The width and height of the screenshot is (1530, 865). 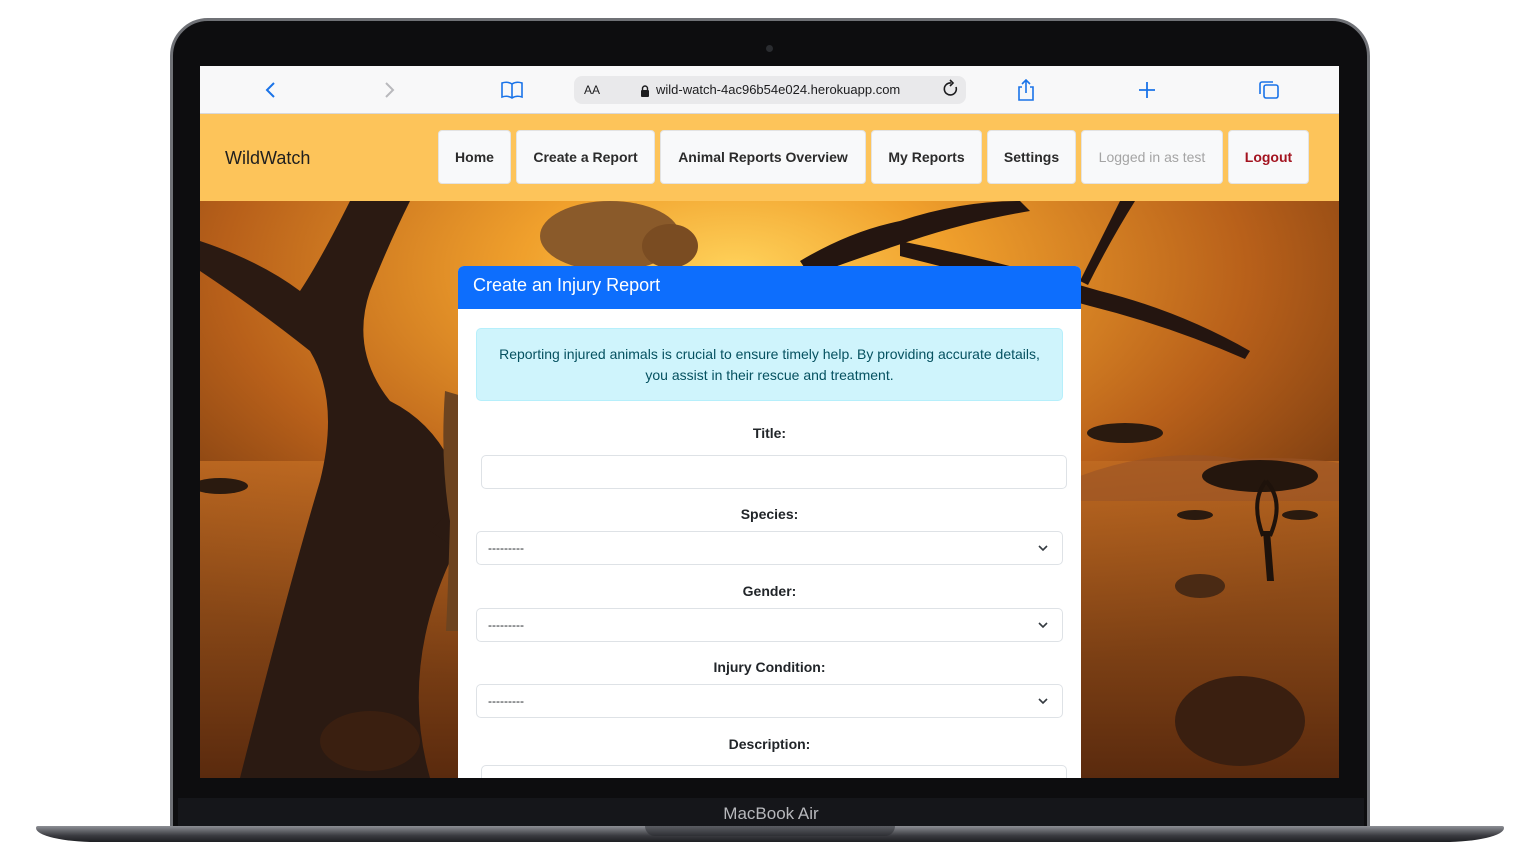 What do you see at coordinates (774, 472) in the screenshot?
I see `title-input` at bounding box center [774, 472].